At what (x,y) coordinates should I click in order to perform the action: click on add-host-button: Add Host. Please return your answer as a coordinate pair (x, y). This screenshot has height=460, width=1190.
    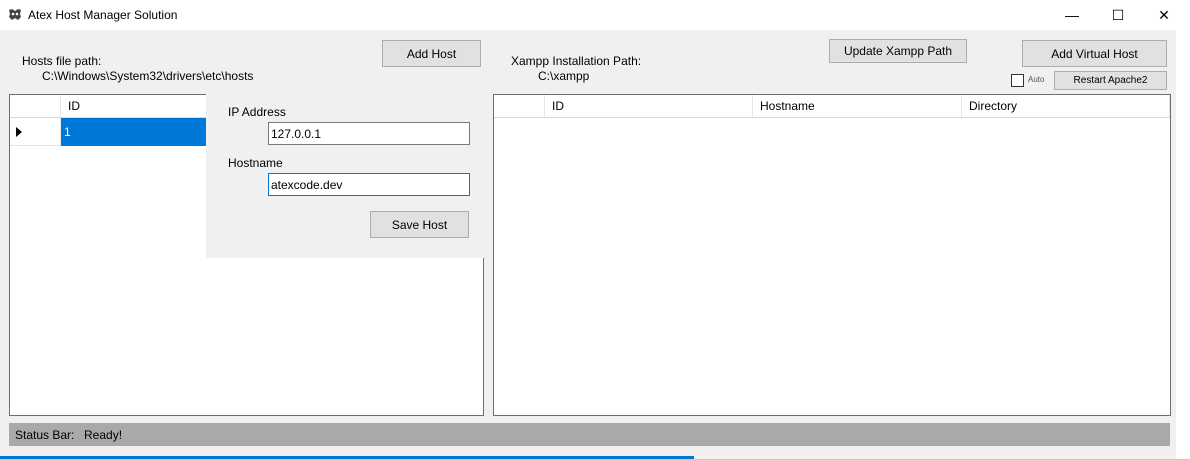
    Looking at the image, I should click on (431, 53).